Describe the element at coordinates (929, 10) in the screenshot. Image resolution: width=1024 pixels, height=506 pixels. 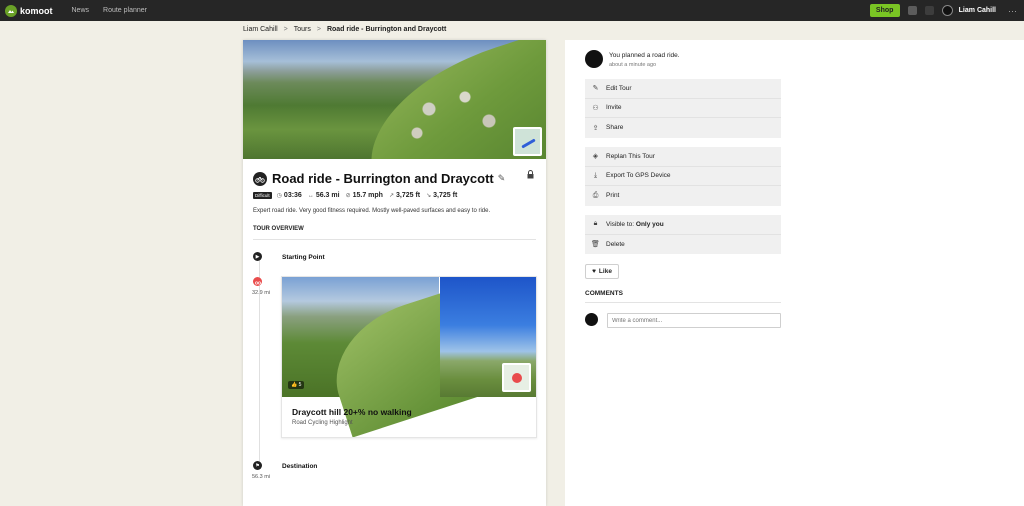
I see `bell-icon` at that location.